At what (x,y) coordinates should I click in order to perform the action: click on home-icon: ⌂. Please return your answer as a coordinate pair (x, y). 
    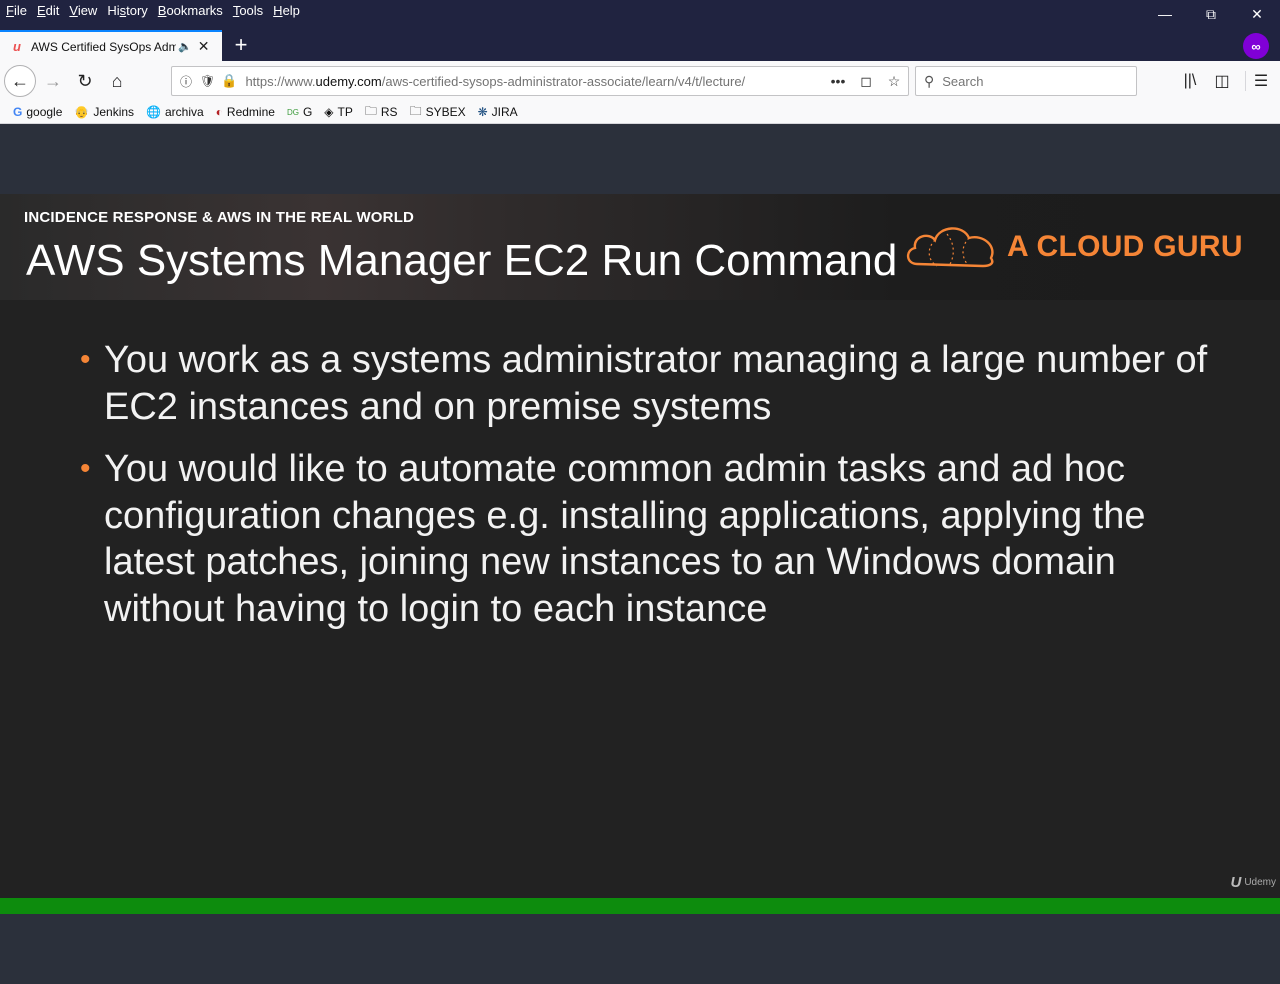
    Looking at the image, I should click on (117, 80).